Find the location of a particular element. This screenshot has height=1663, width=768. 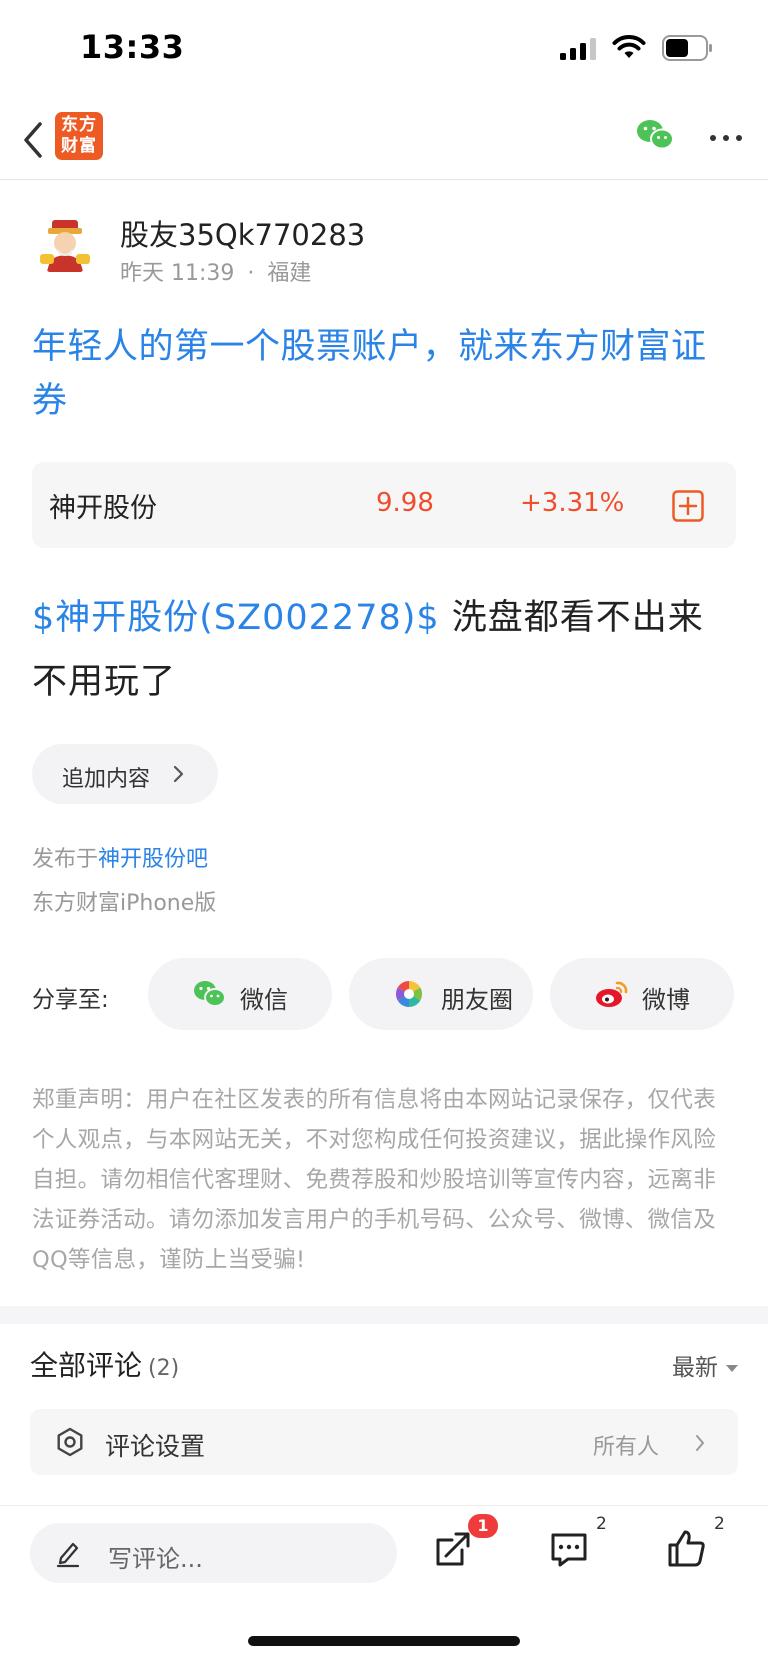

moments-icon is located at coordinates (409, 994).